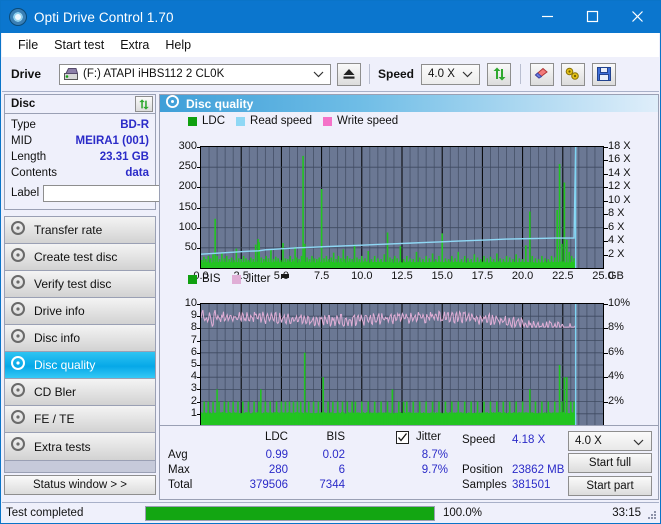 This screenshot has height=524, width=661. I want to click on eraser-icon, so click(541, 73).